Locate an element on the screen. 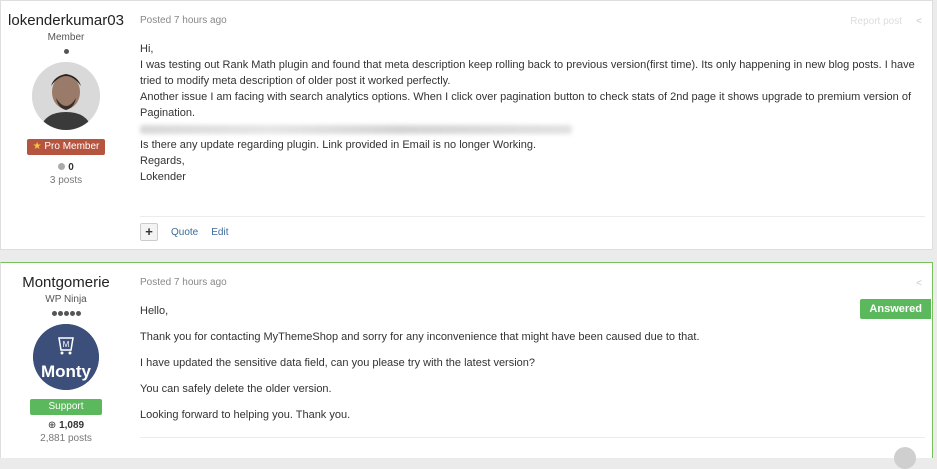  avatar: M Monty is located at coordinates (66, 357).